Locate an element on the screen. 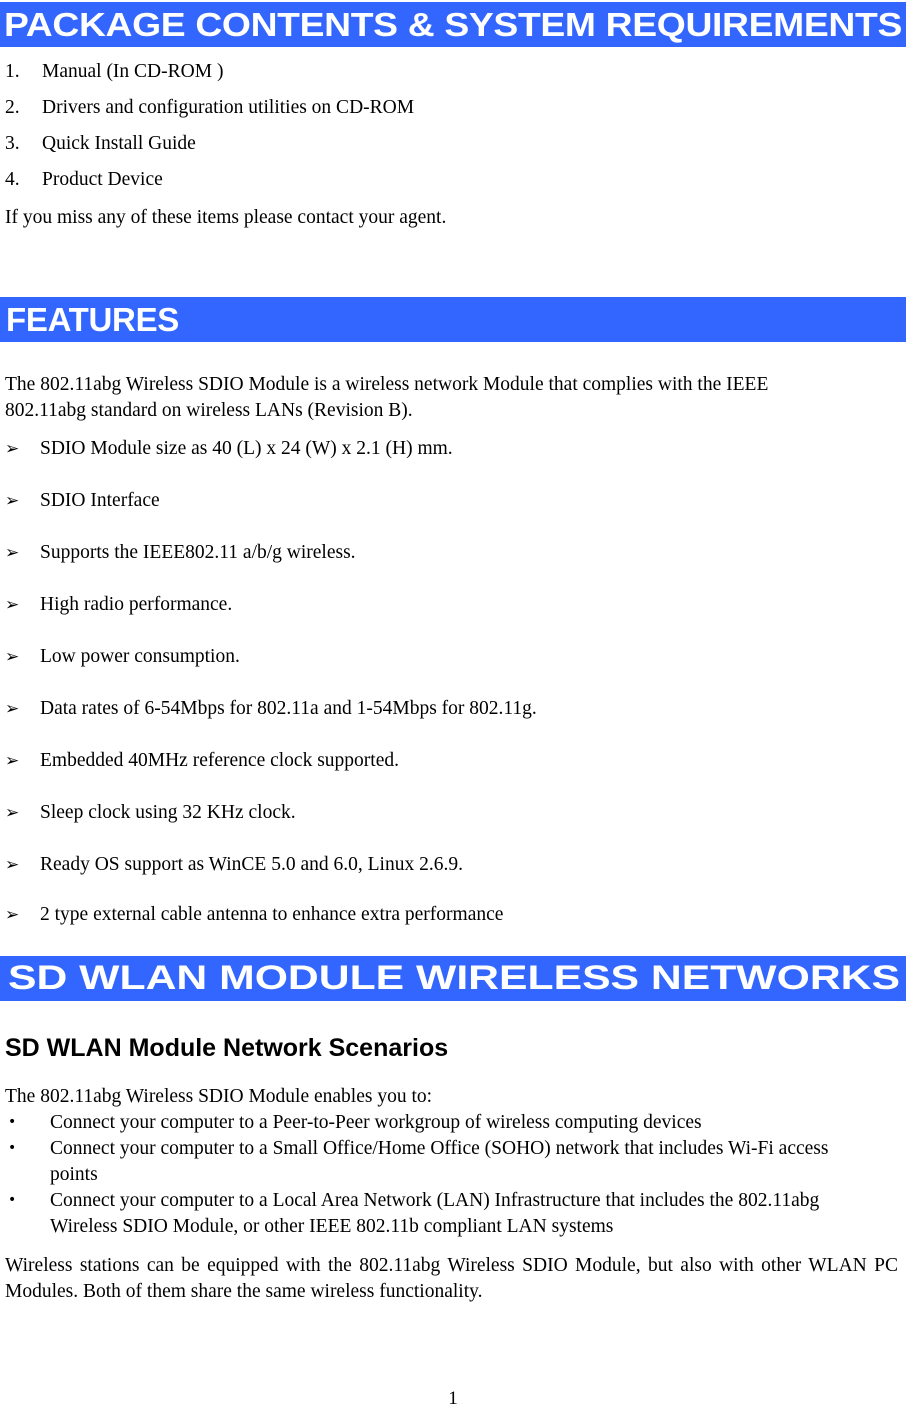  feature-bullet: ➢ Supports the IEEE802.11 a/b/g wireless. is located at coordinates (450, 553).